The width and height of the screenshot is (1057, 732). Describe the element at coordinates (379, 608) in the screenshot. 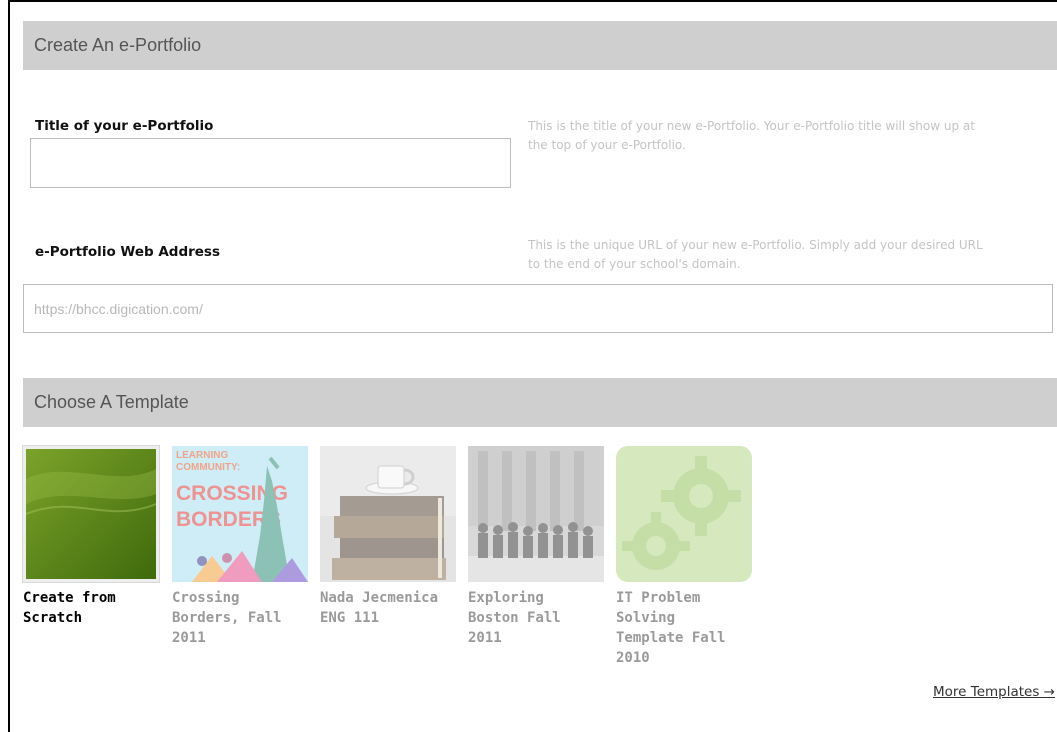

I see `template-name: Nada Jecmenica ENG 111` at that location.